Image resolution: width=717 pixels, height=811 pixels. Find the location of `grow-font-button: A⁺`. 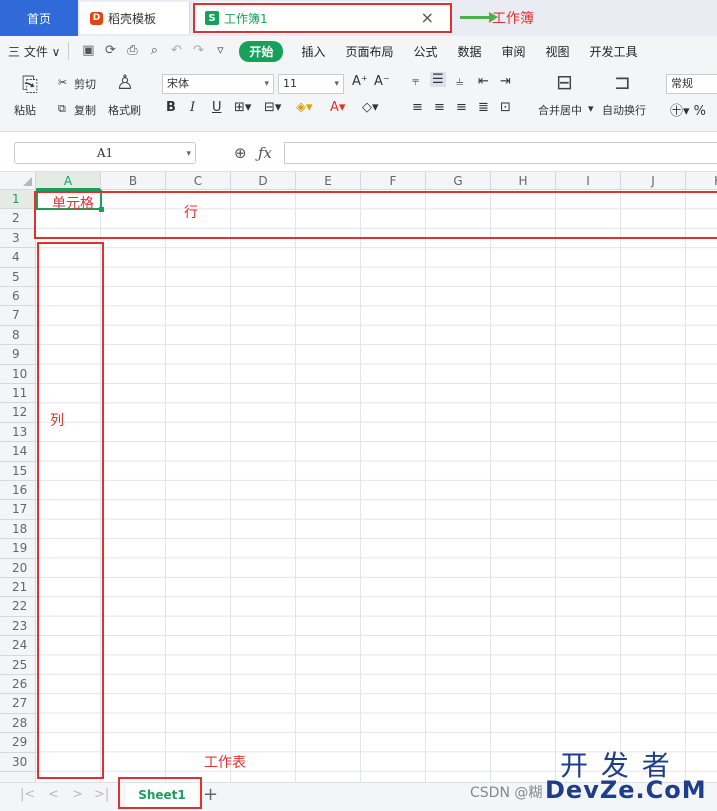

grow-font-button: A⁺ is located at coordinates (360, 81).